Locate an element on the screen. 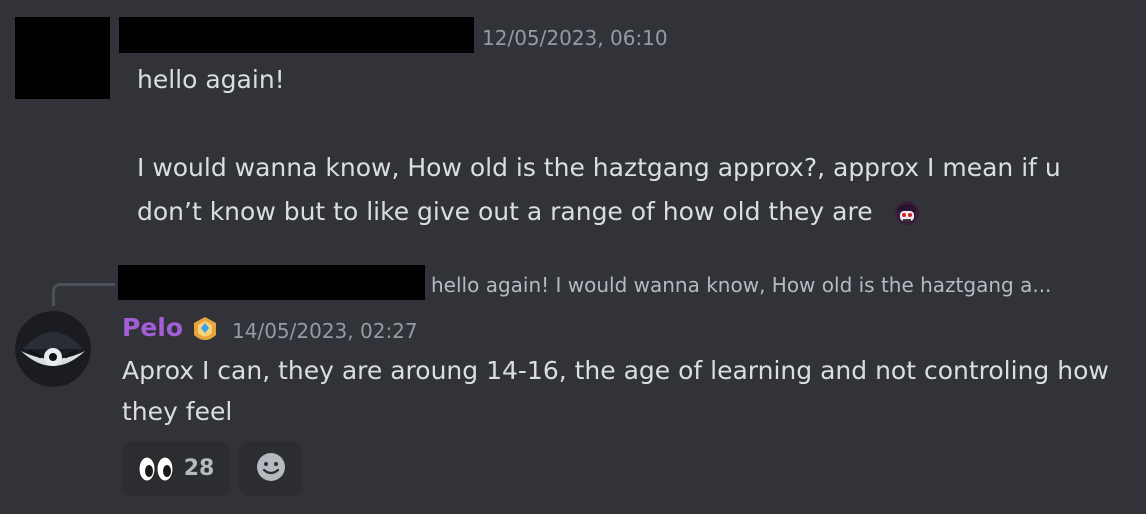 The image size is (1146, 514). add-reaction-icon is located at coordinates (271, 469).